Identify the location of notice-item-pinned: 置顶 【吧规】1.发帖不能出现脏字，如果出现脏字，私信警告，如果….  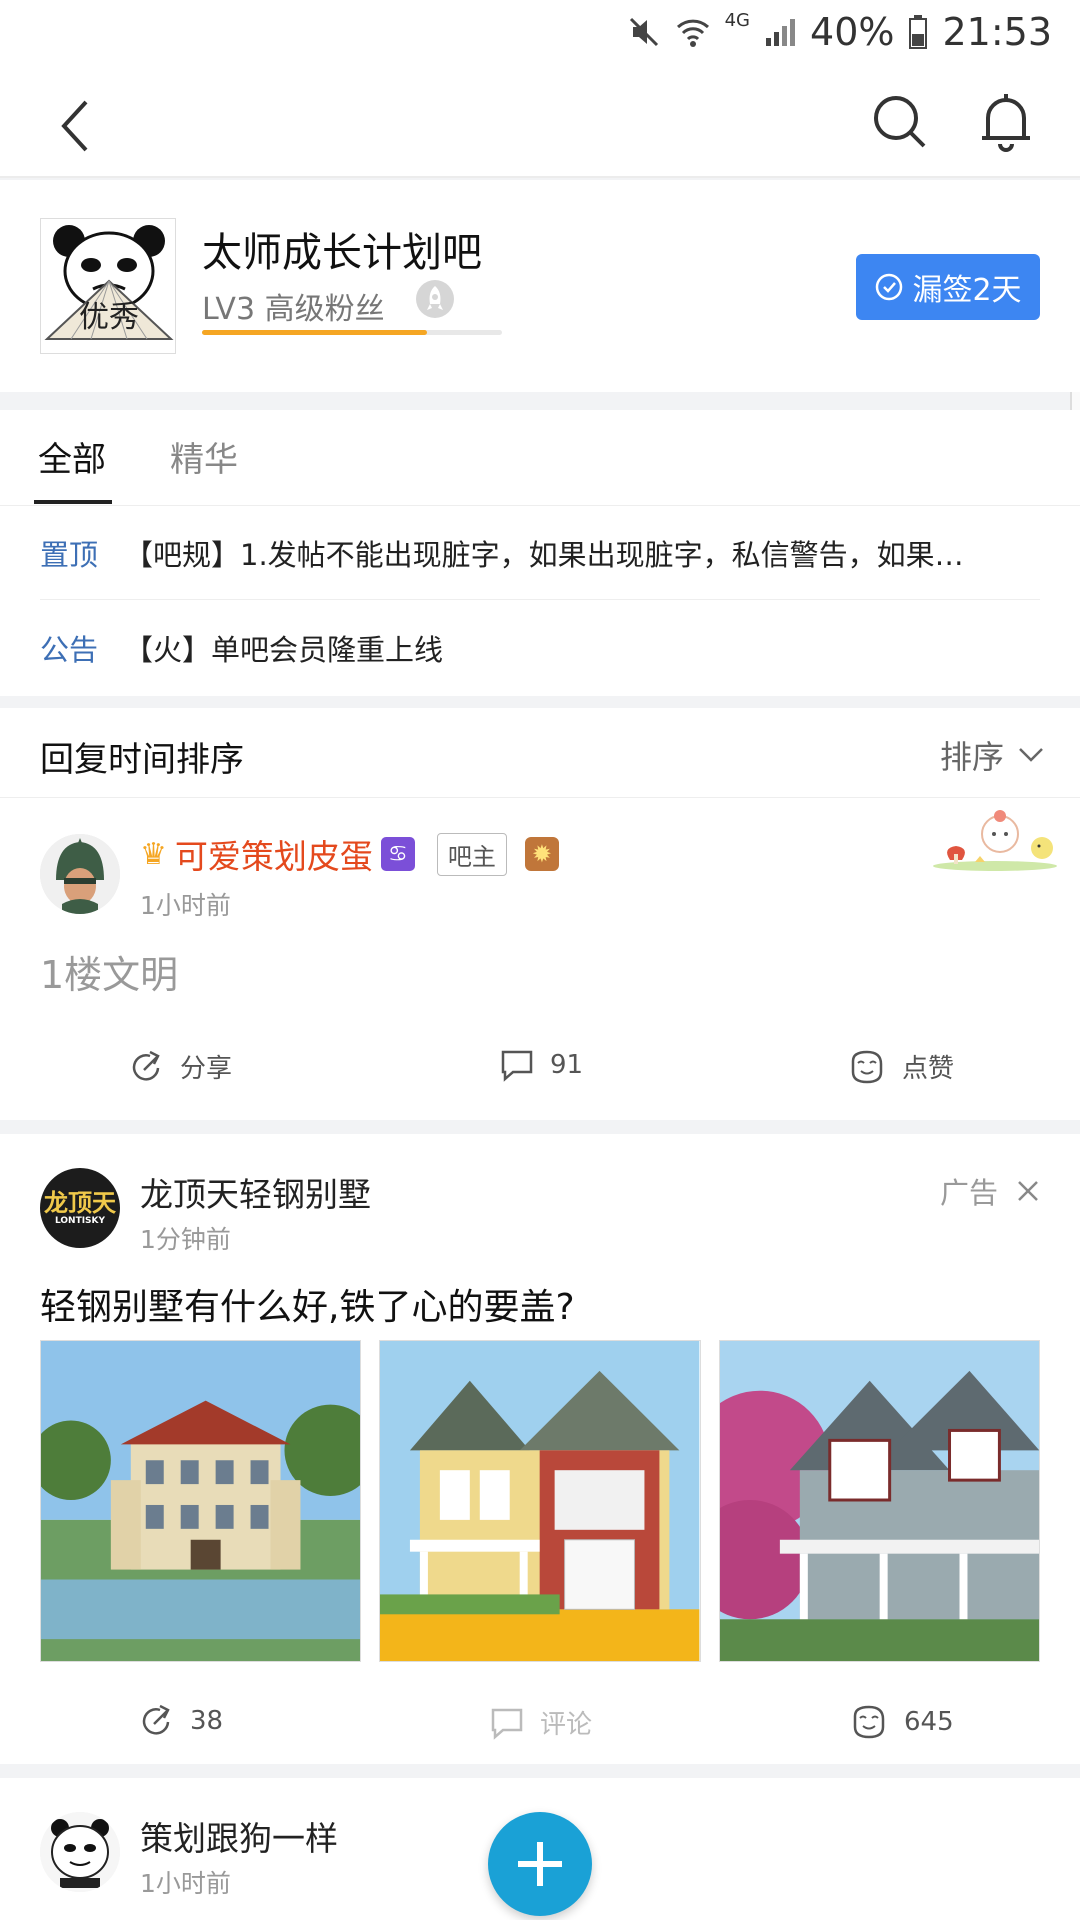
(540, 553).